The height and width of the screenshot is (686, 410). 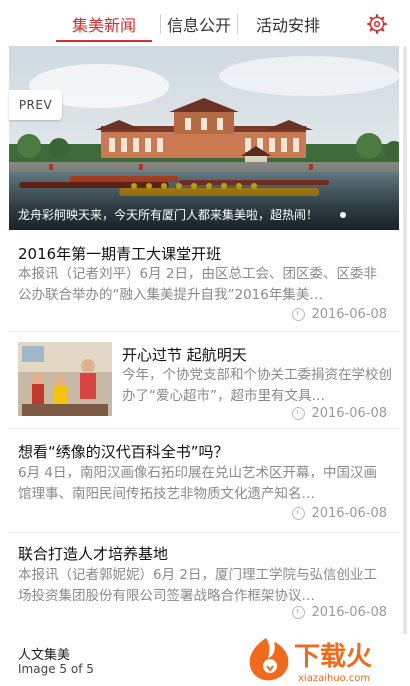 I want to click on prev-button: PREV, so click(x=35, y=105).